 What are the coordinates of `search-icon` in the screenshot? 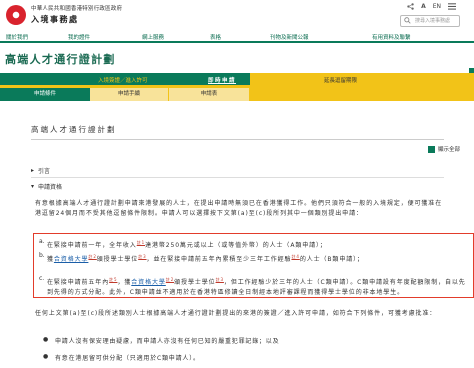 It's located at (407, 22).